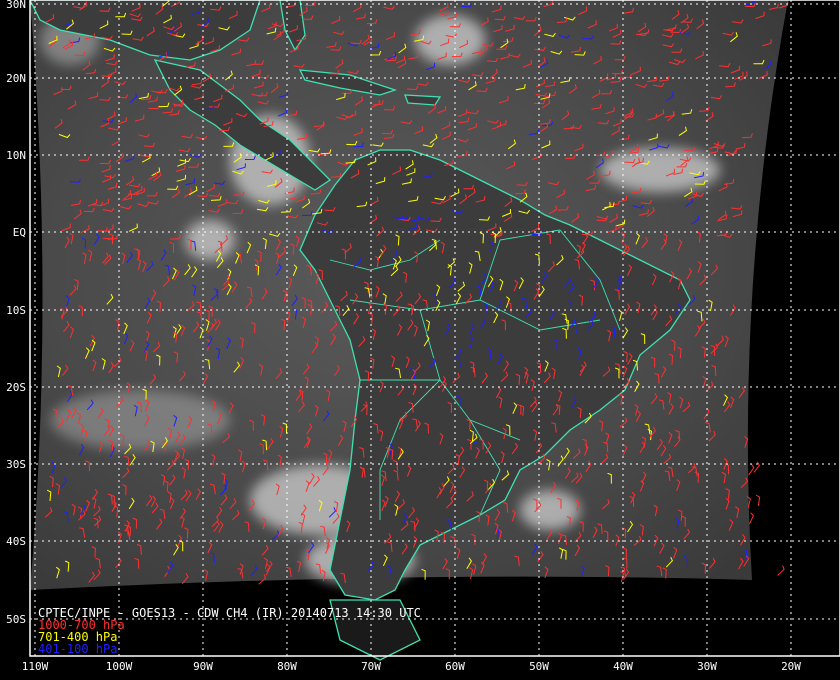  What do you see at coordinates (16, 310) in the screenshot?
I see `lat-label: 10S` at bounding box center [16, 310].